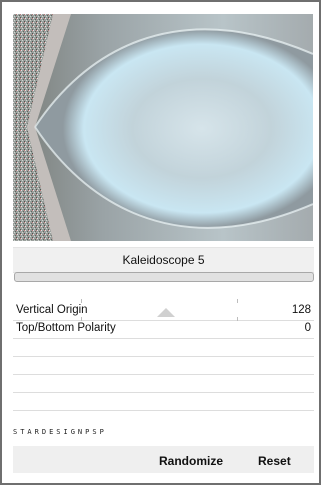 This screenshot has width=321, height=485. Describe the element at coordinates (166, 312) in the screenshot. I see `slider-thumb` at that location.